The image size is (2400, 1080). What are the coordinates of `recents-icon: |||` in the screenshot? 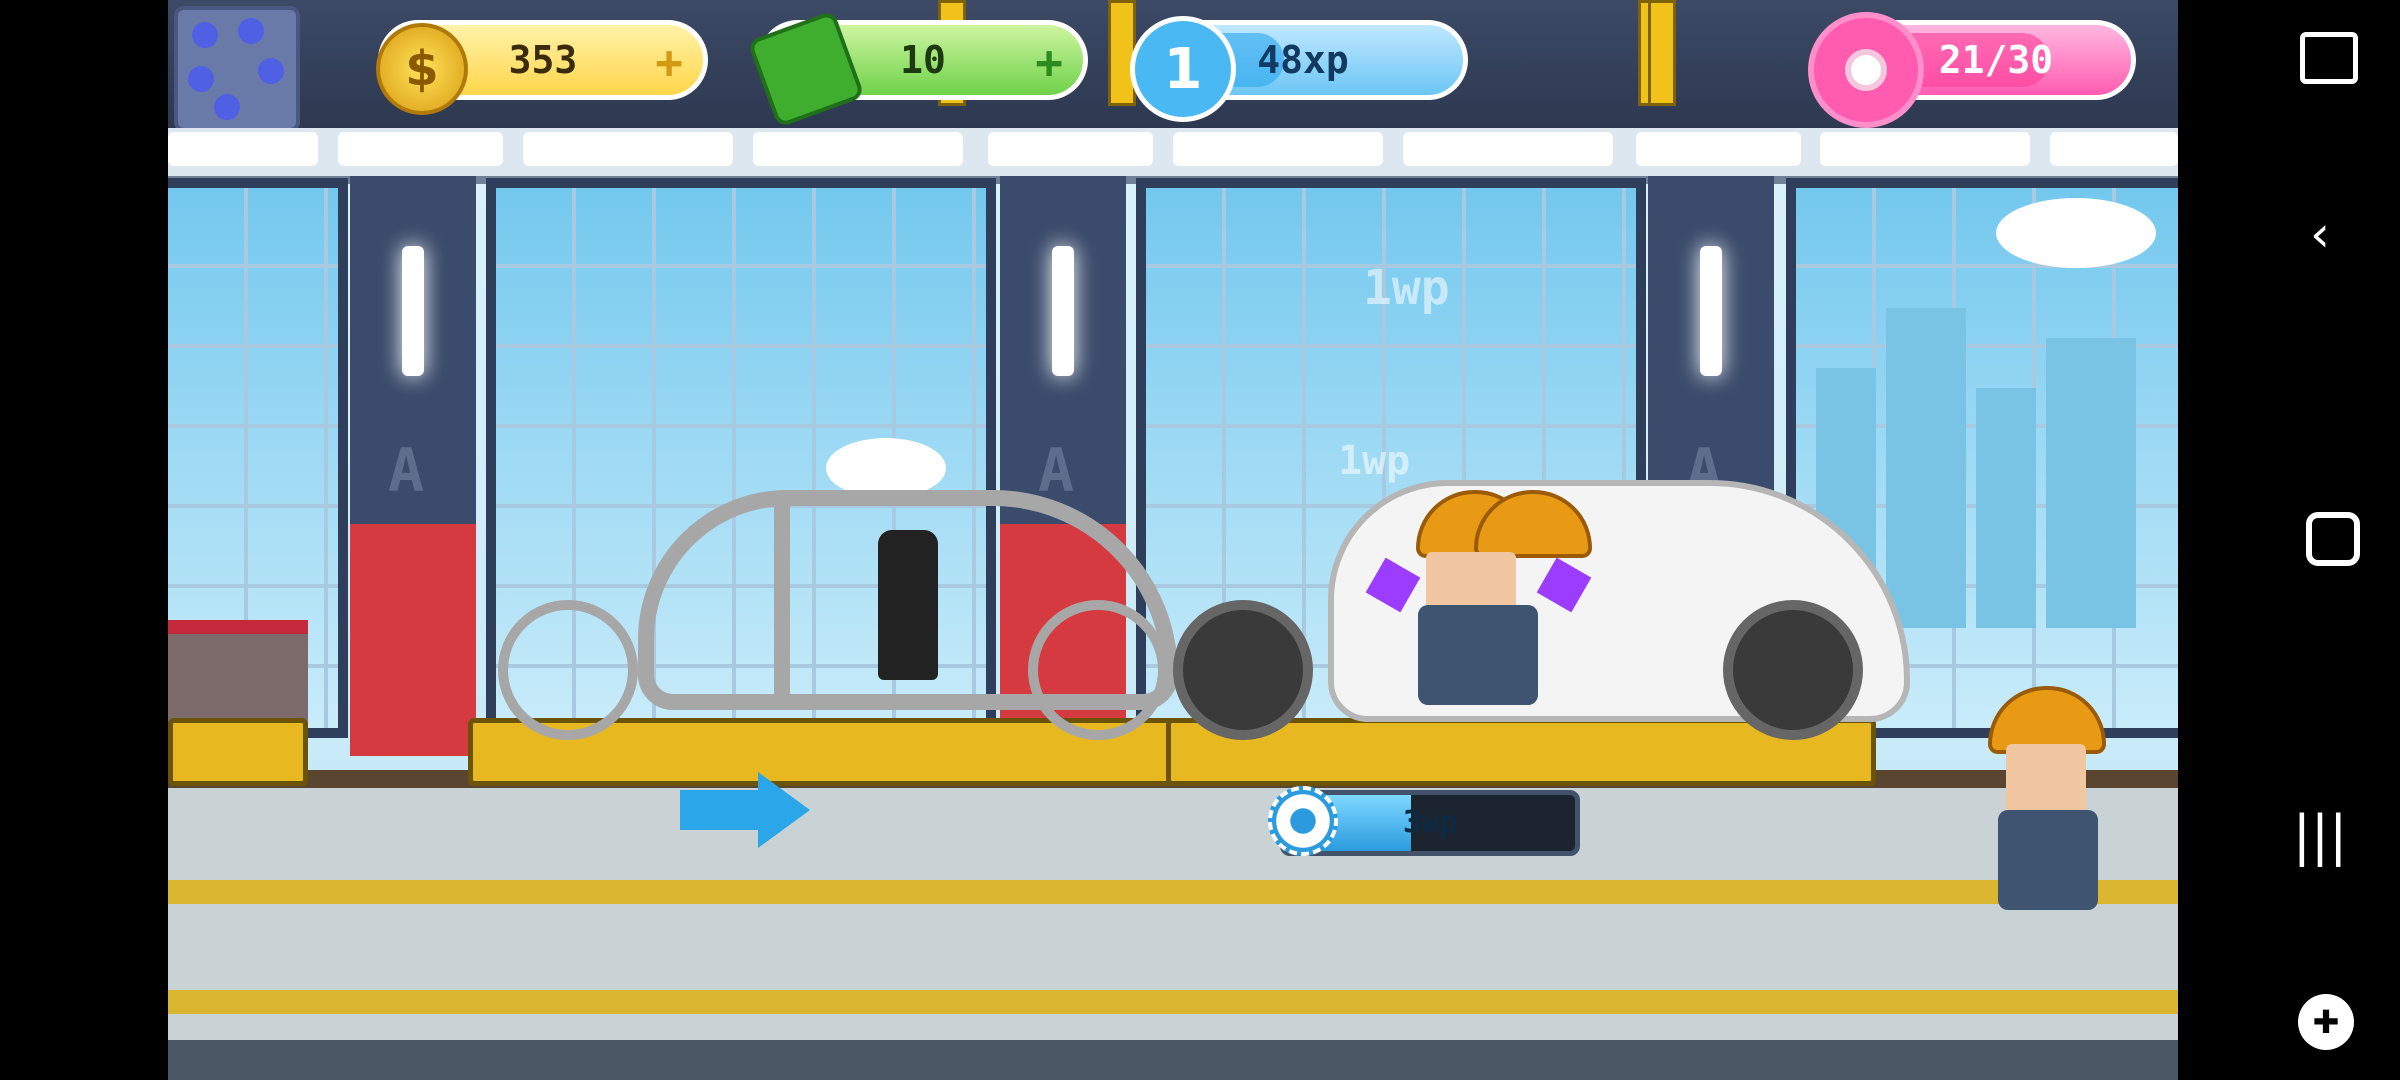 It's located at (2320, 836).